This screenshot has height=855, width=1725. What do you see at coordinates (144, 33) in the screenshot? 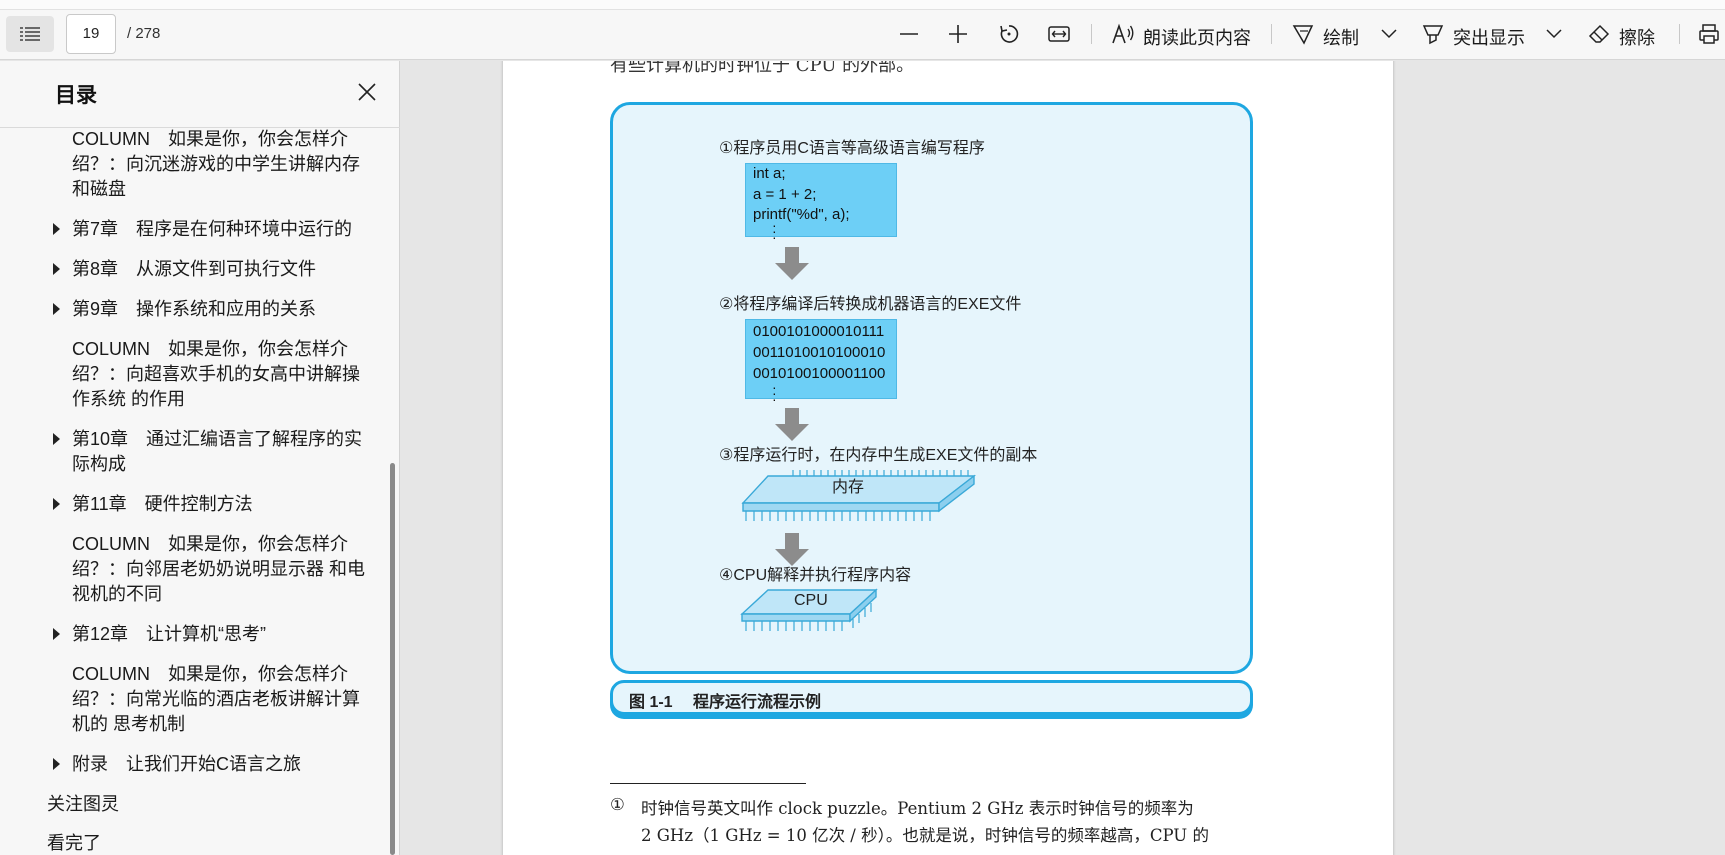
I see `page-total: / 278` at bounding box center [144, 33].